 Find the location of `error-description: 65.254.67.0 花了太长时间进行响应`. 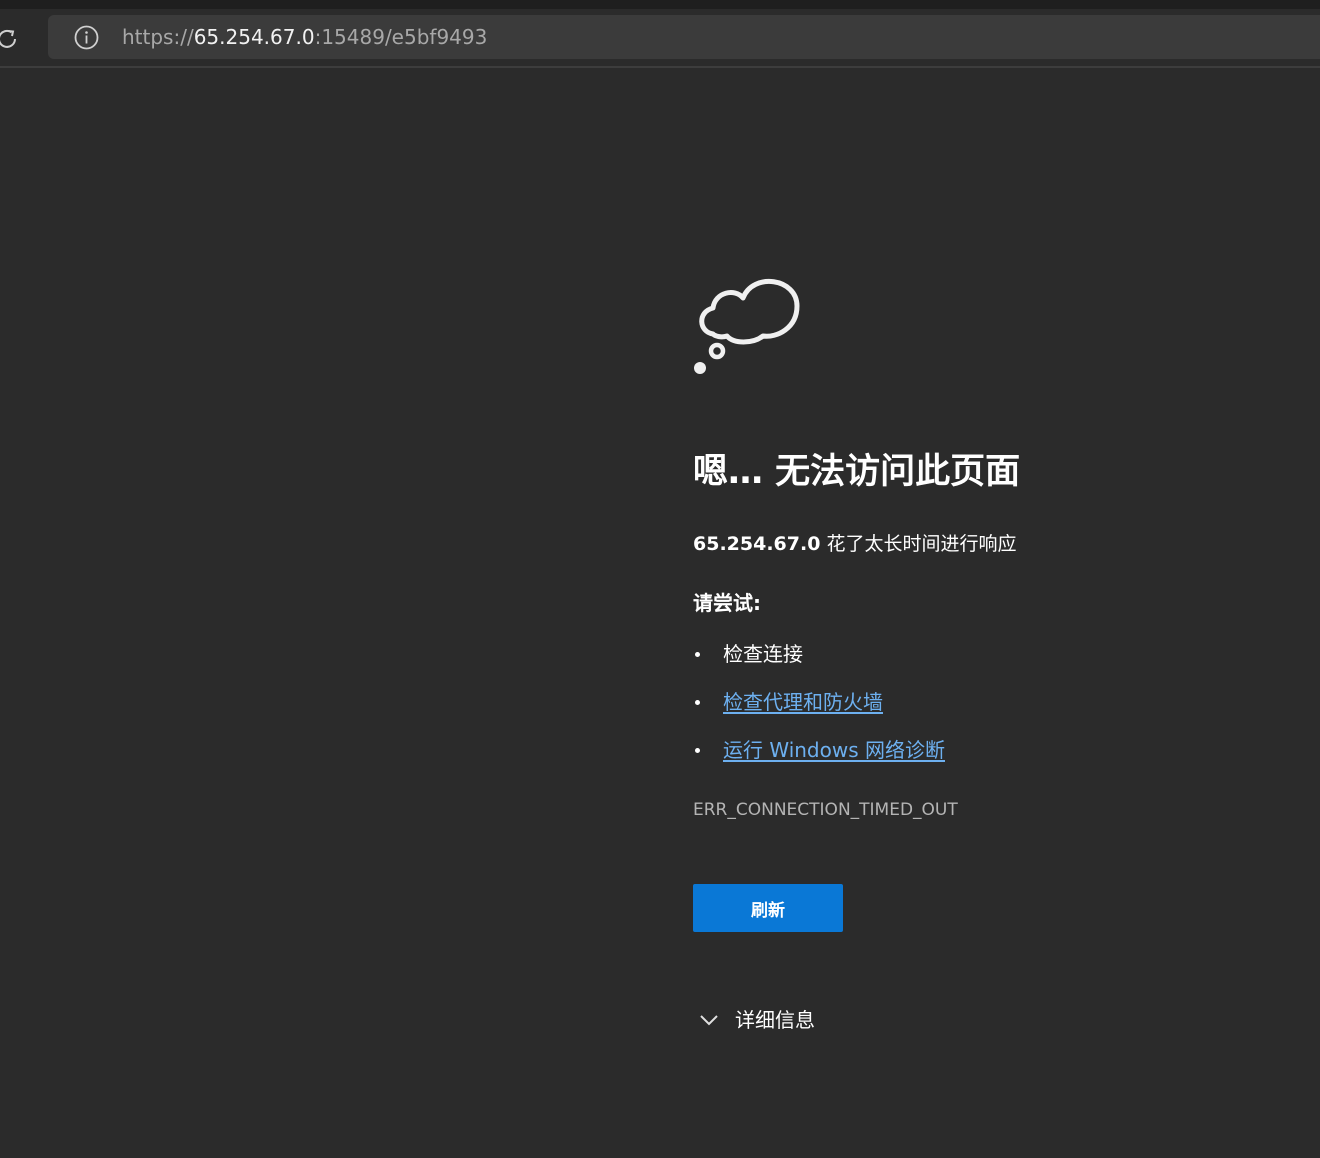

error-description: 65.254.67.0 花了太长时间进行响应 is located at coordinates (854, 544).